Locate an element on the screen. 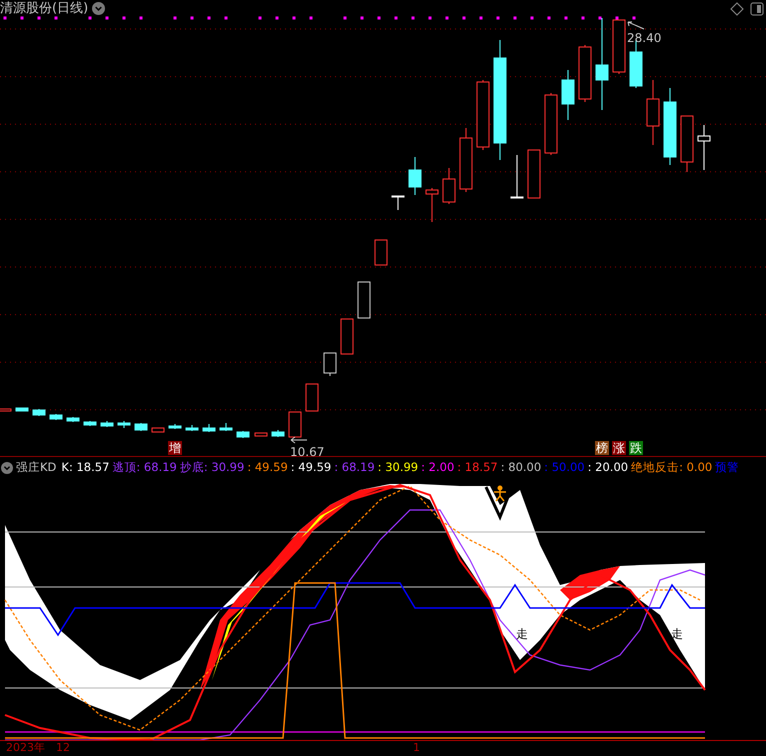 This screenshot has width=766, height=756. date-label: 1 is located at coordinates (416, 748).